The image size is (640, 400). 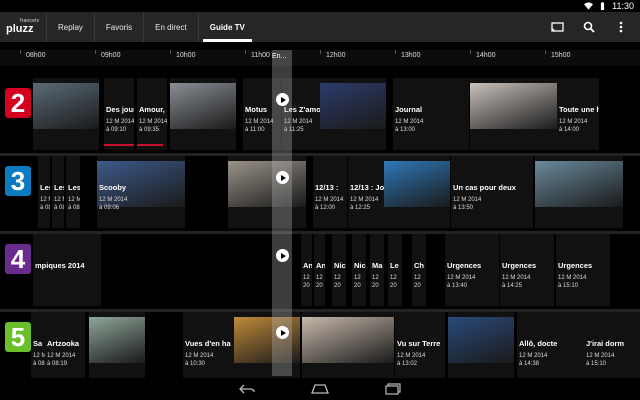 I want to click on program-card: Scooby 12 M 2014 à 09:06, so click(x=141, y=192).